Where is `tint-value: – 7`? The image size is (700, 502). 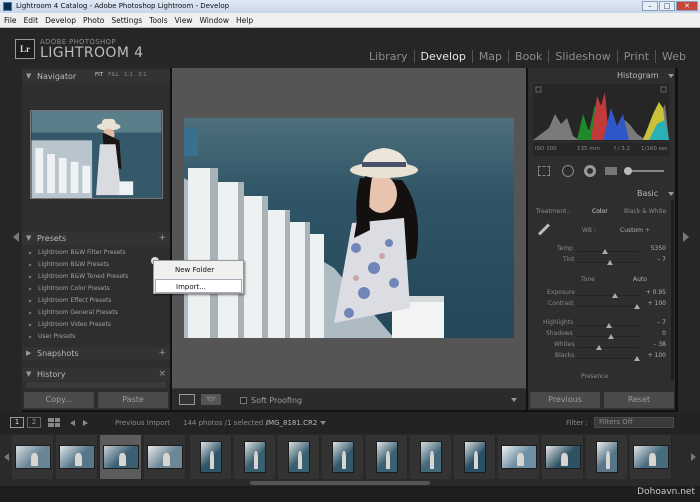
tint-value: – 7 is located at coordinates (651, 259).